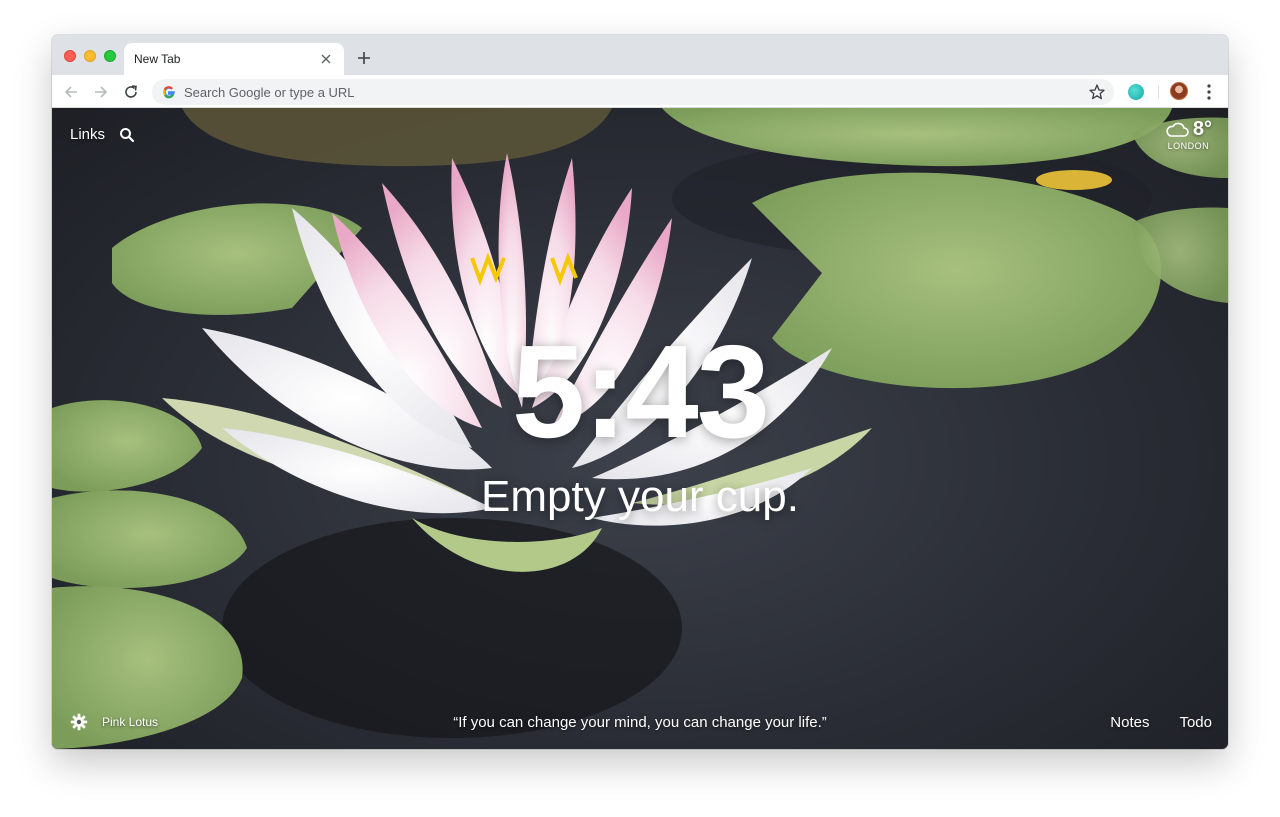 Image resolution: width=1280 pixels, height=817 pixels. Describe the element at coordinates (168, 92) in the screenshot. I see `google-icon` at that location.